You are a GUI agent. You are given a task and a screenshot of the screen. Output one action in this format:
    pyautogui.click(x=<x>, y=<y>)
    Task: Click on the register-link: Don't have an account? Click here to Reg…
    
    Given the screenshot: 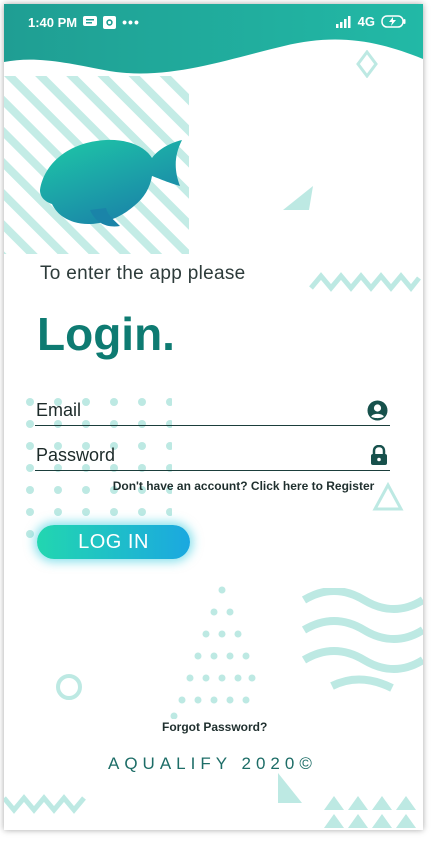 What is the action you would take?
    pyautogui.click(x=213, y=486)
    